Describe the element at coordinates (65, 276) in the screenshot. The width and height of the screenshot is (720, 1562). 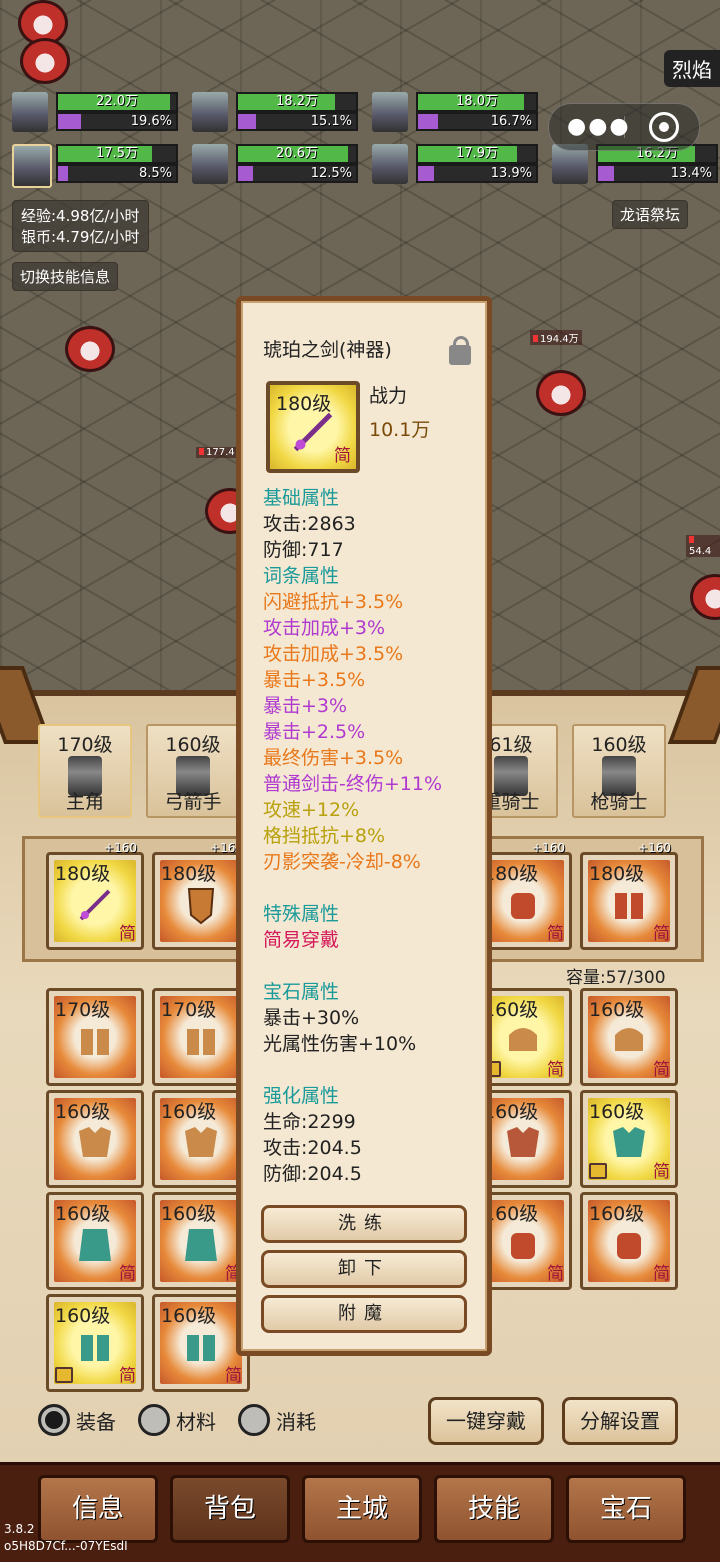
I see `switch-skill-info-button: 切换技能信息` at that location.